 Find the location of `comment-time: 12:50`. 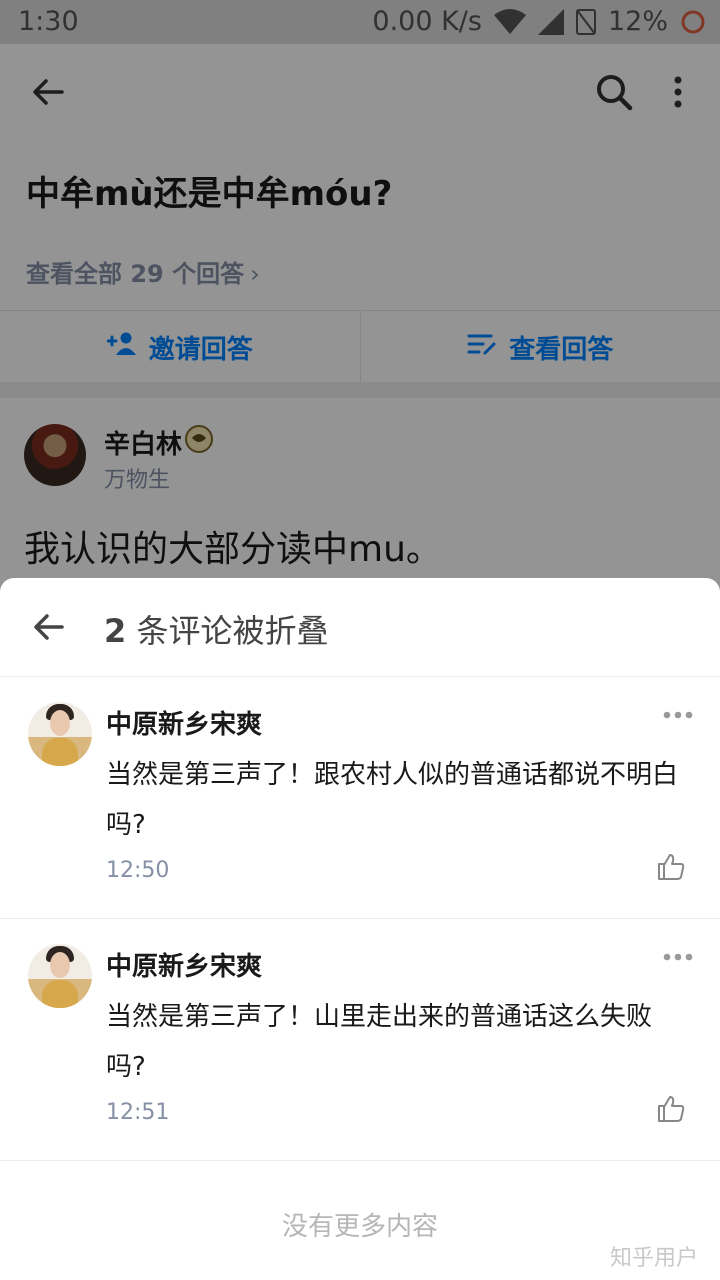

comment-time: 12:50 is located at coordinates (138, 870).